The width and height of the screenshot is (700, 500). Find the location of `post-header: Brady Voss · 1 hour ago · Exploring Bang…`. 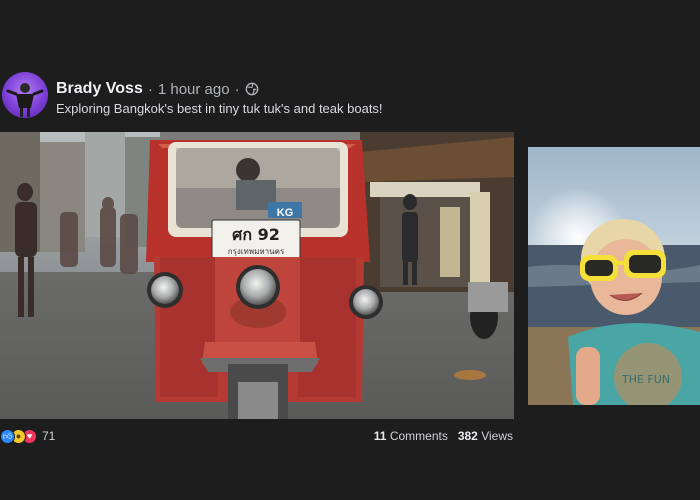

post-header: Brady Voss · 1 hour ago · Exploring Bang… is located at coordinates (350, 97).